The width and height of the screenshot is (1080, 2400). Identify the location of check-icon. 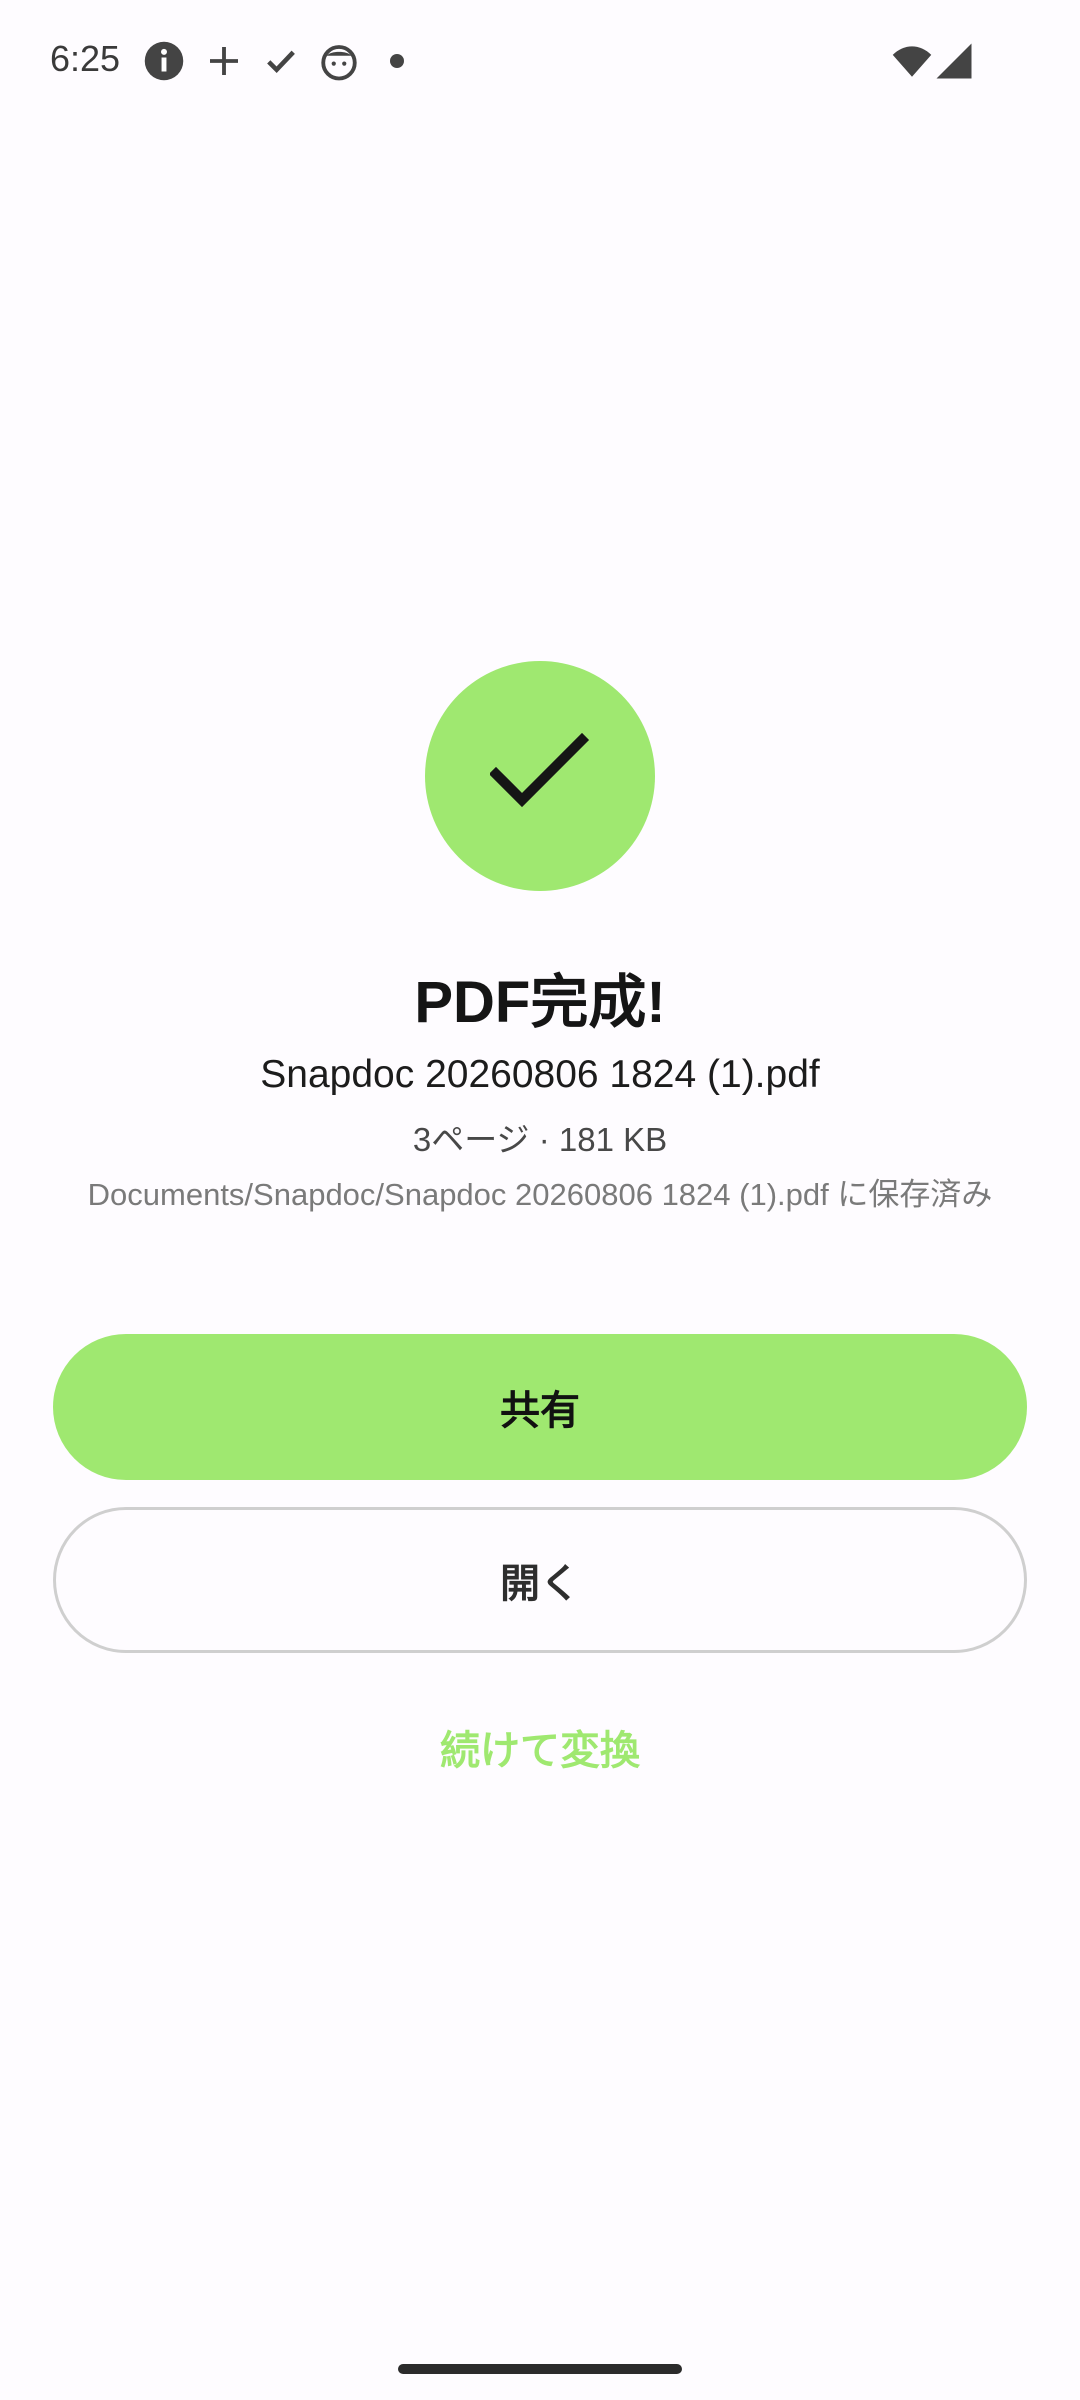
(281, 61).